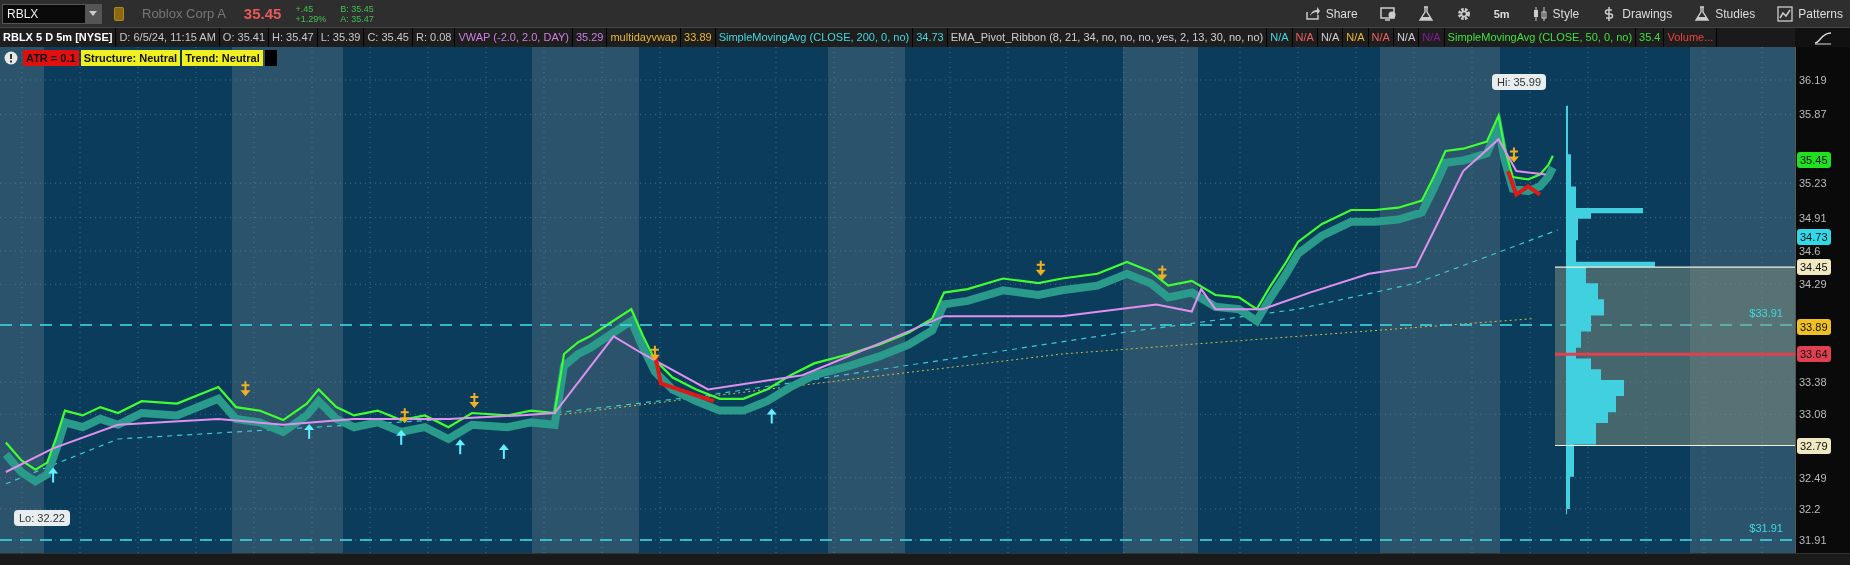  I want to click on price-axis-label: 34.29, so click(1813, 285).